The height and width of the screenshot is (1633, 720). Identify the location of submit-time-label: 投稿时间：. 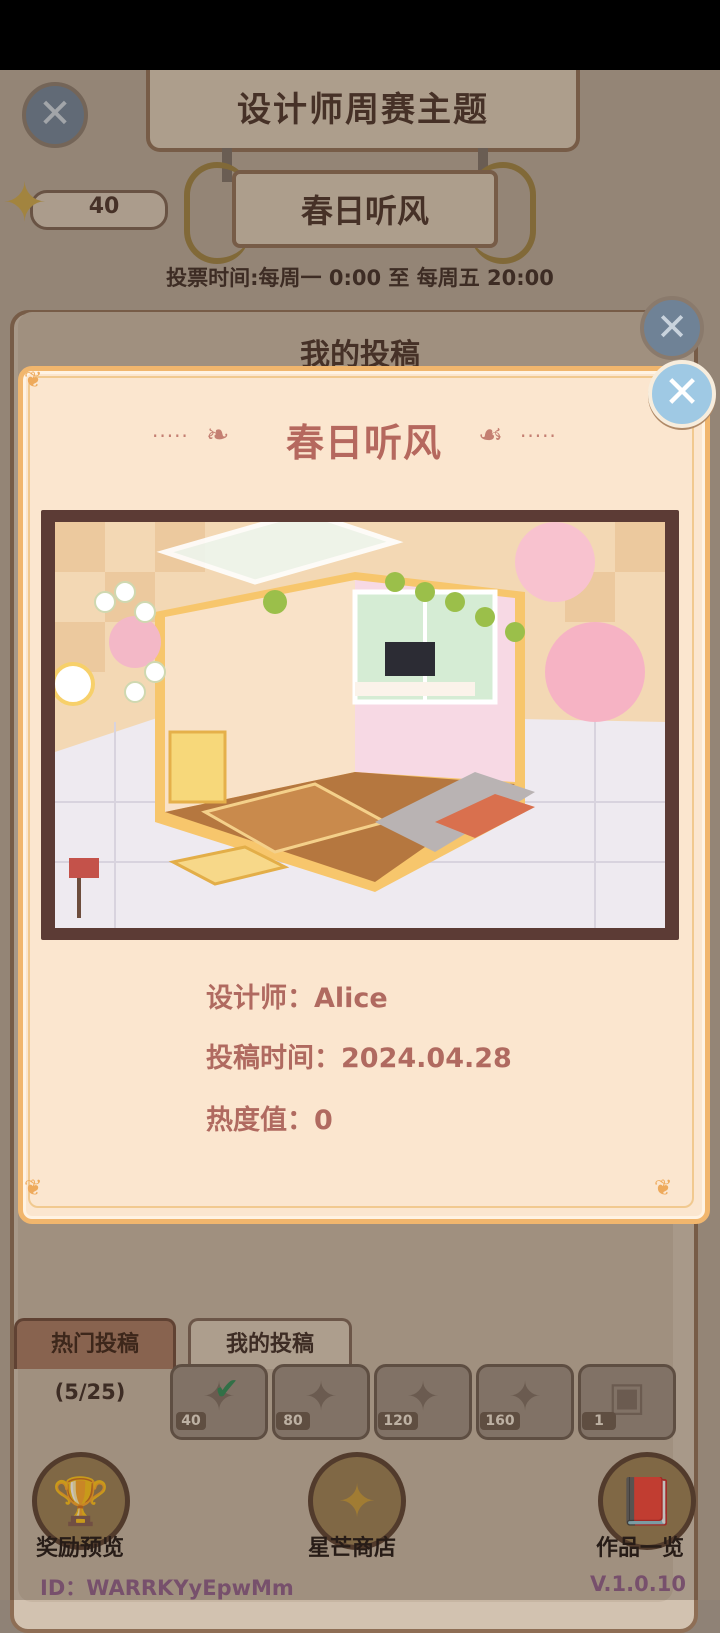
(273, 1058).